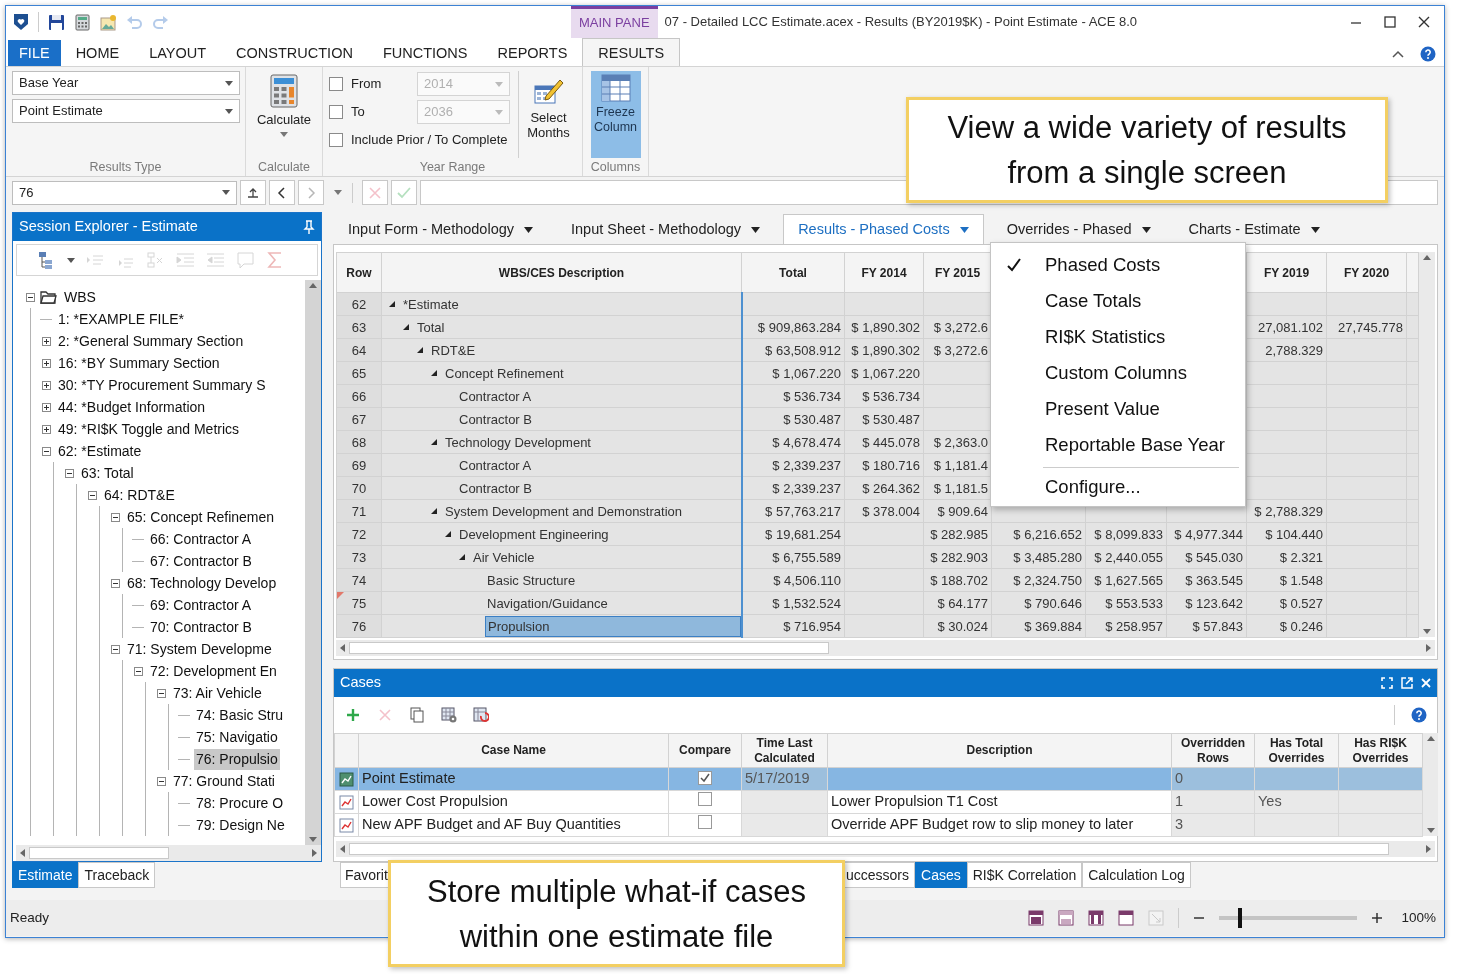  Describe the element at coordinates (531, 580) in the screenshot. I see `row-description: Basic Structure` at that location.